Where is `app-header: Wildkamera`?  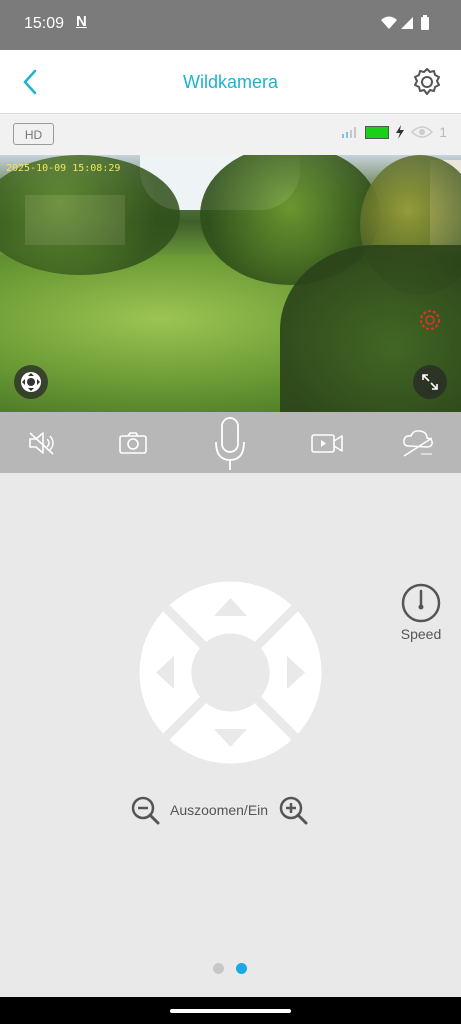
app-header: Wildkamera is located at coordinates (230, 82).